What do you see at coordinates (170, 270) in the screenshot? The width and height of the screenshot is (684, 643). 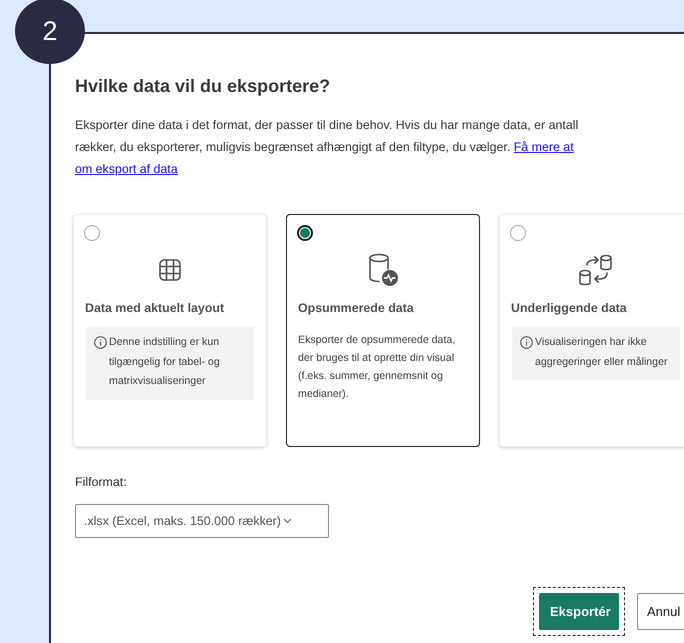 I see `grid-icon` at bounding box center [170, 270].